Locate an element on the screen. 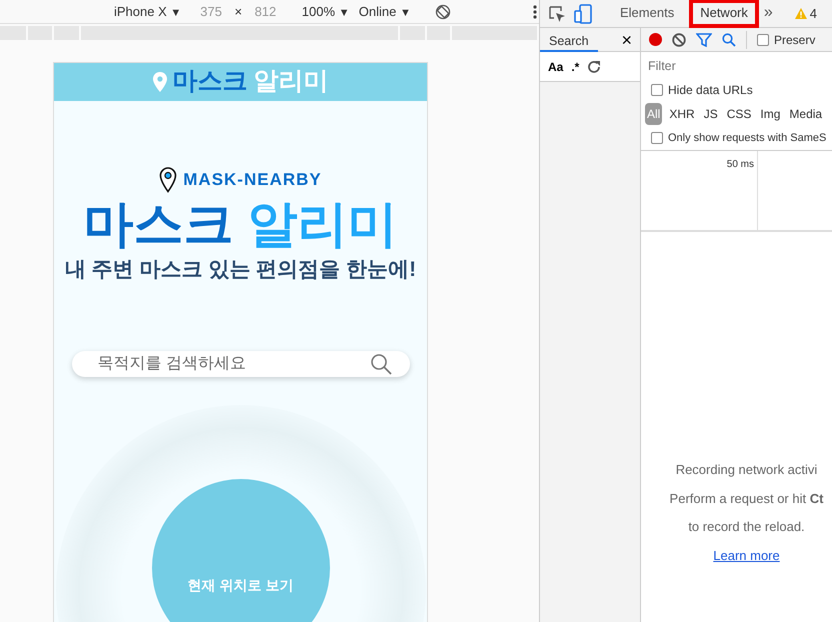 The height and width of the screenshot is (622, 832). panel-tab: Network is located at coordinates (724, 13).